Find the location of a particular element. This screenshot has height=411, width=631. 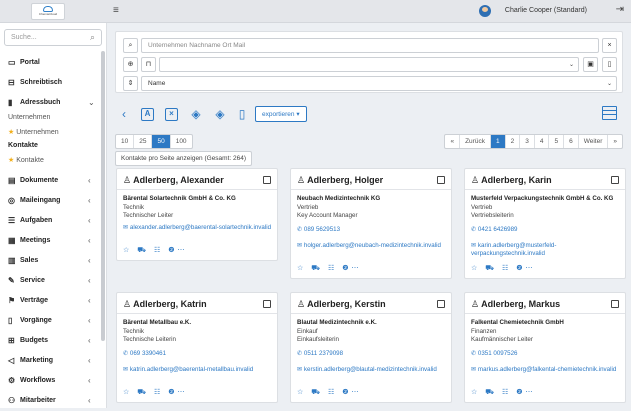

page-link: 2 is located at coordinates (513, 141).